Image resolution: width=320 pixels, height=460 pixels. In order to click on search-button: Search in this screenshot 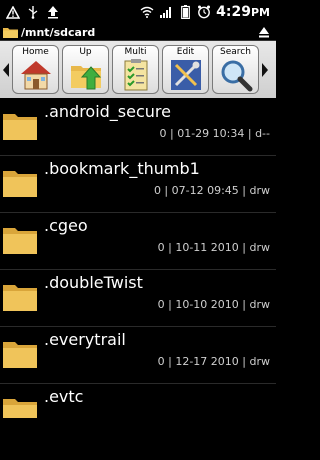, I will do `click(235, 69)`.